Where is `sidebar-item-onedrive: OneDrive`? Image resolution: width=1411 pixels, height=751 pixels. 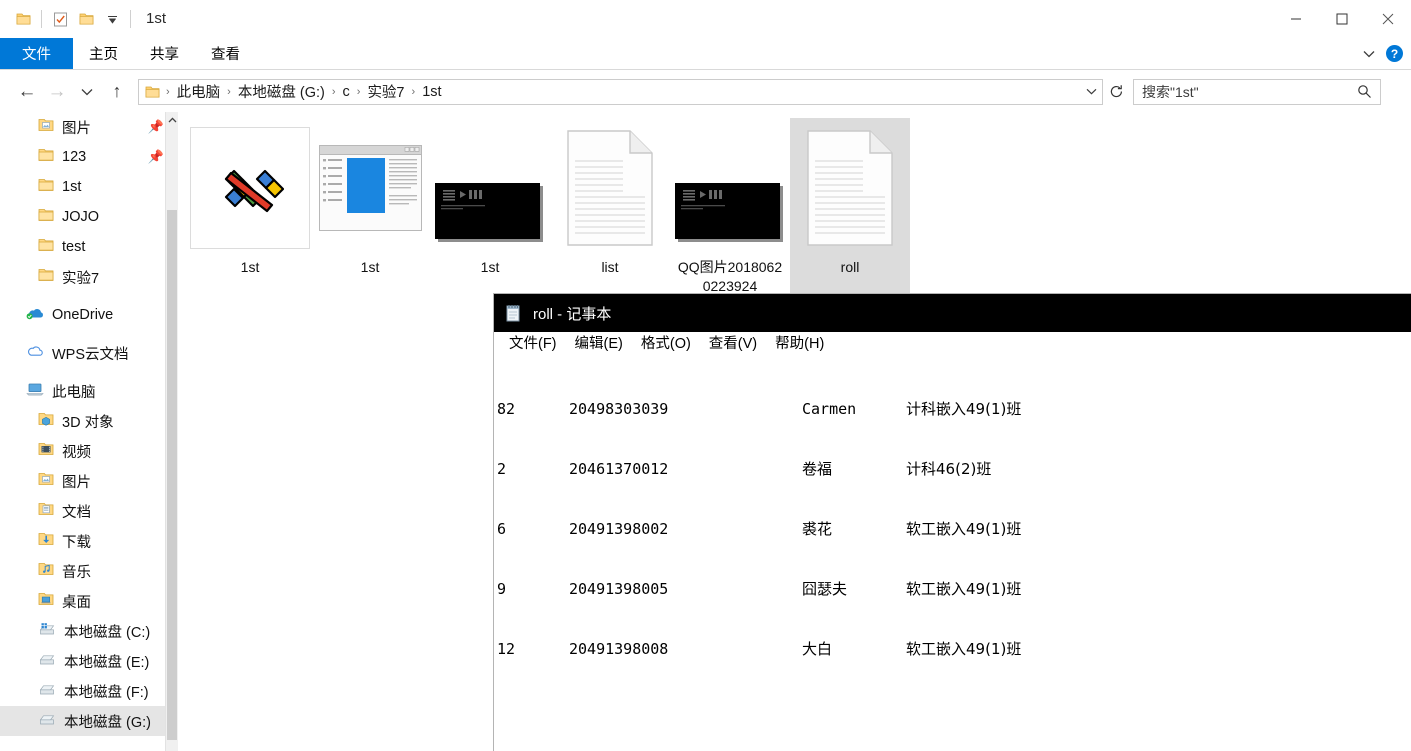 sidebar-item-onedrive: OneDrive is located at coordinates (89, 315).